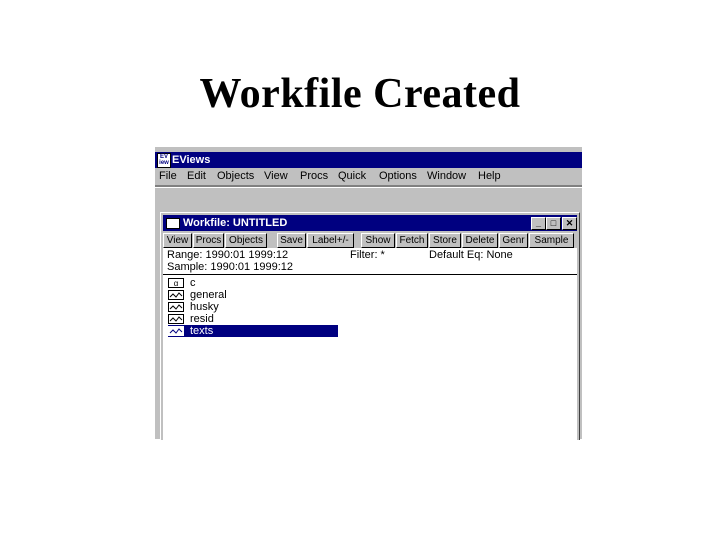  I want to click on app-title: EViews, so click(191, 160).